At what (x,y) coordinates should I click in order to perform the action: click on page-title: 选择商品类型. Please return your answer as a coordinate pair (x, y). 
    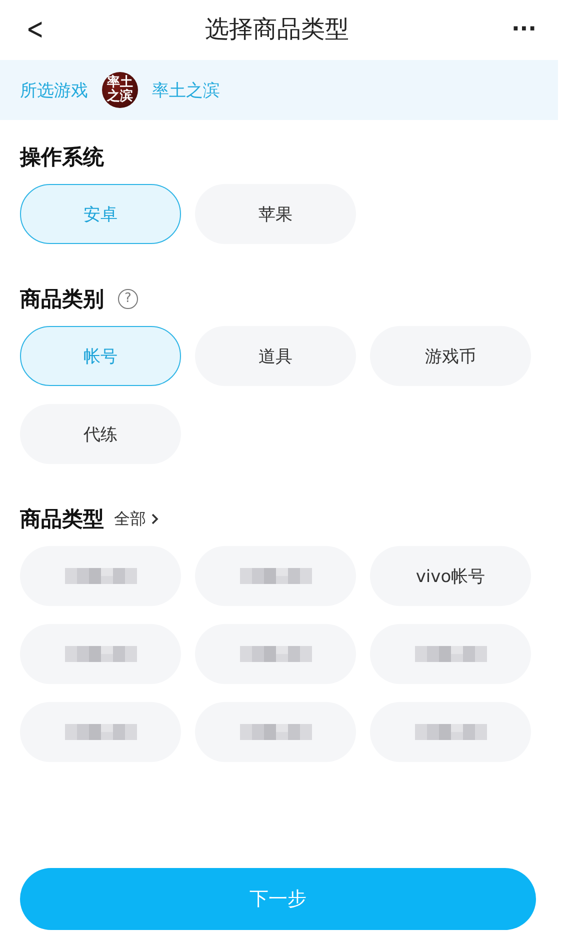
    Looking at the image, I should click on (277, 29).